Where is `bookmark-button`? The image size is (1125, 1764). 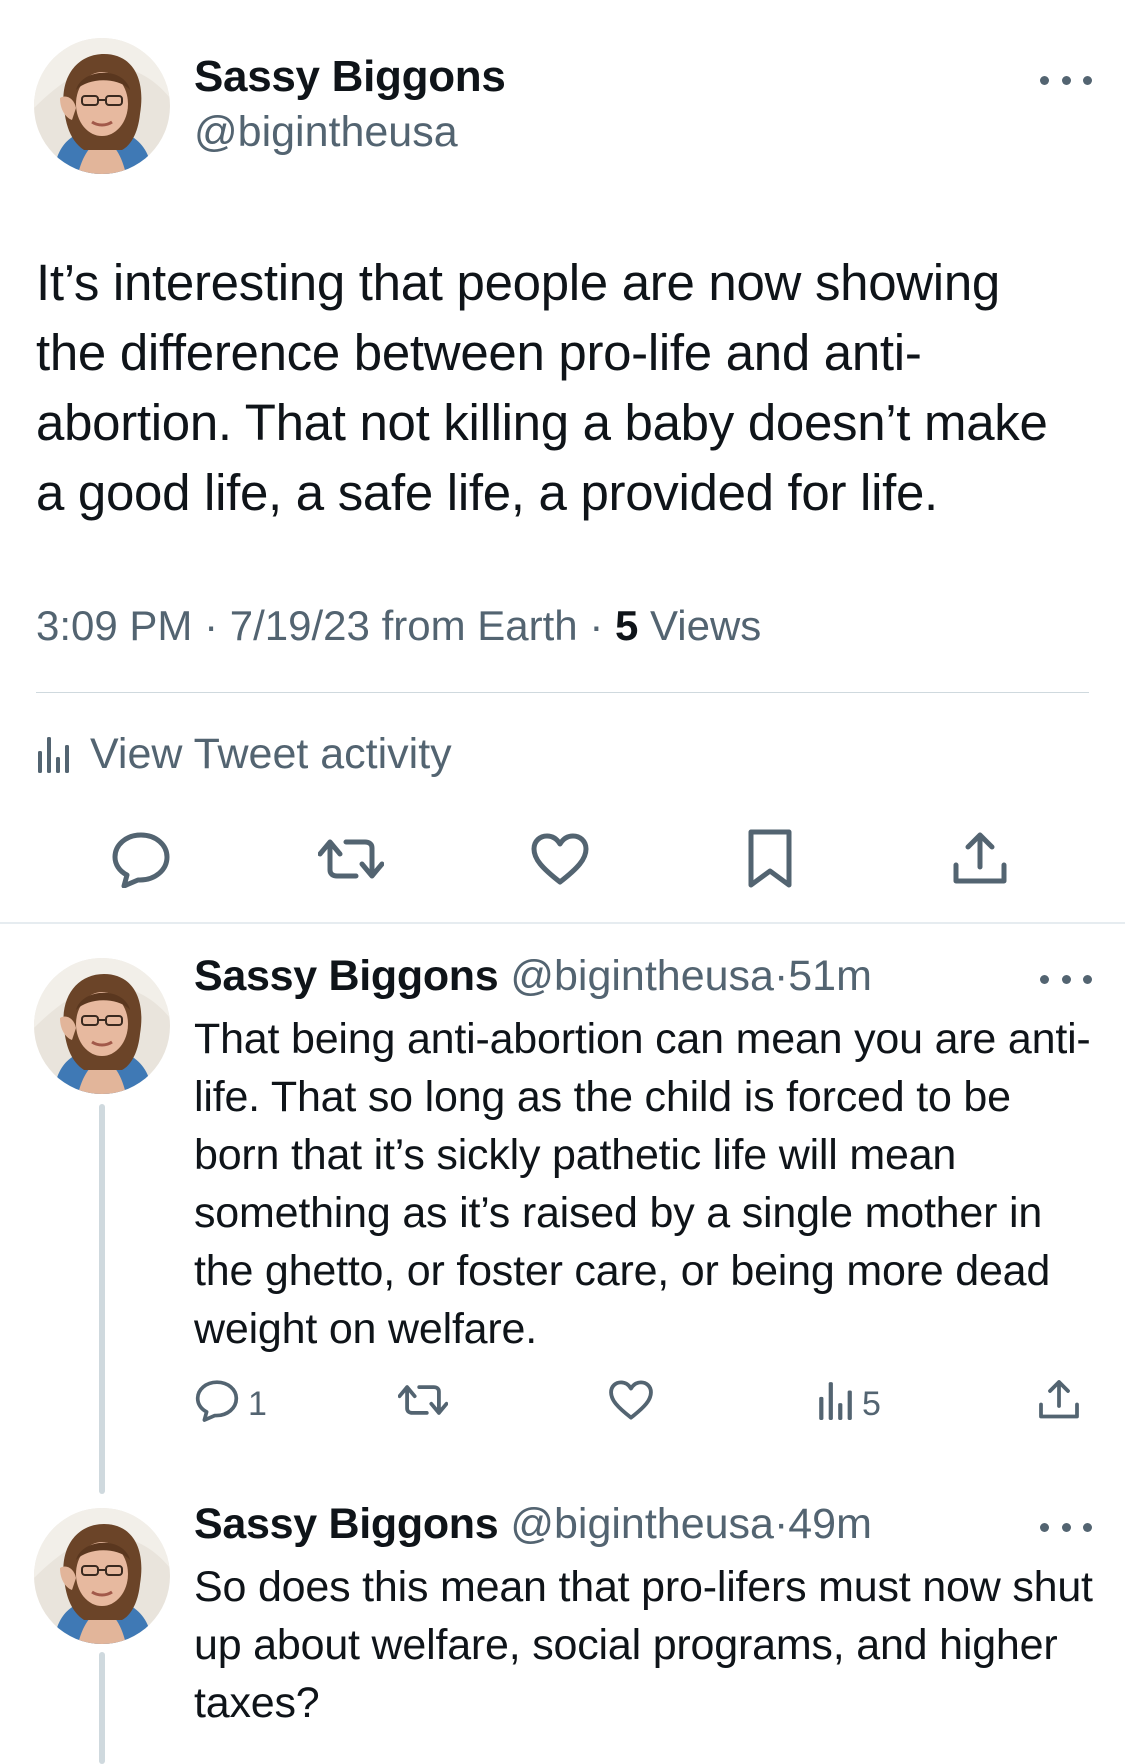 bookmark-button is located at coordinates (770, 861).